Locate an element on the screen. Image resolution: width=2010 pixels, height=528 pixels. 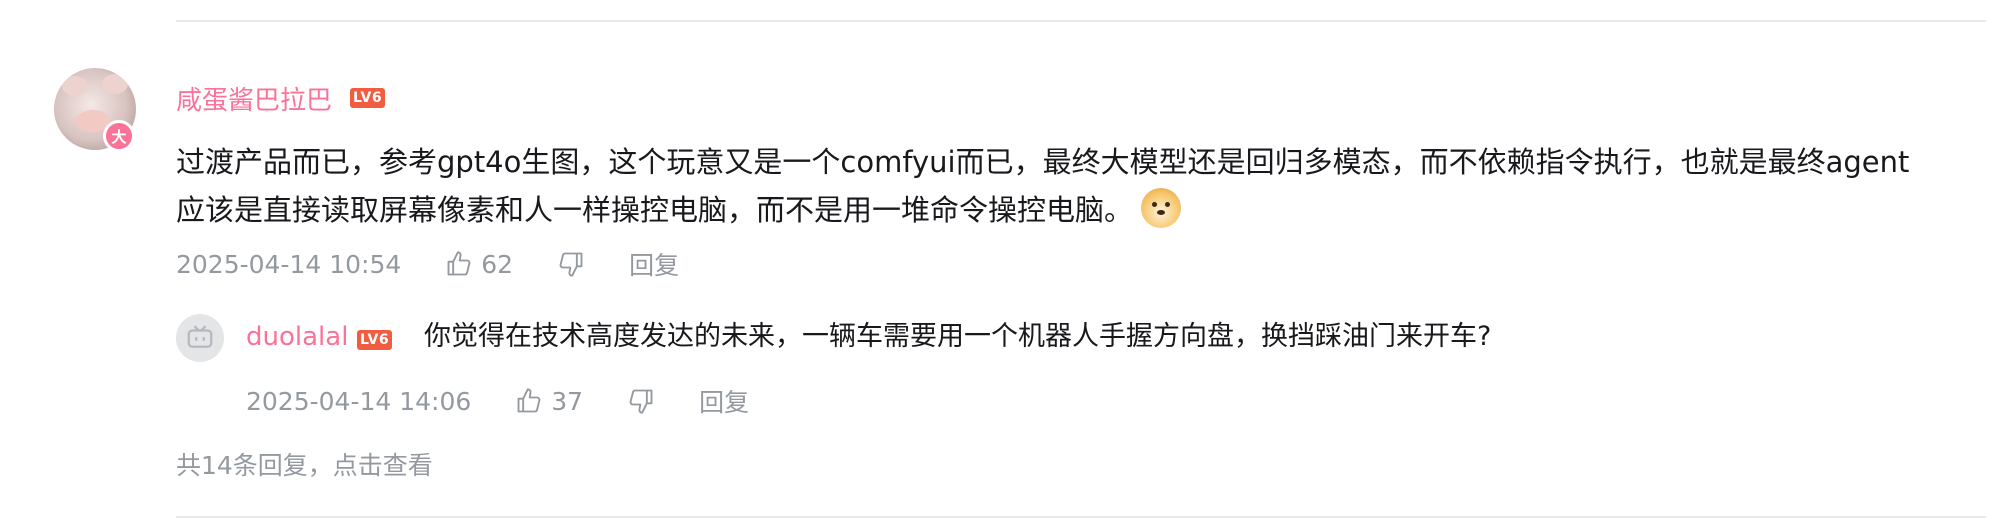
sub-dislike-button is located at coordinates (641, 401).